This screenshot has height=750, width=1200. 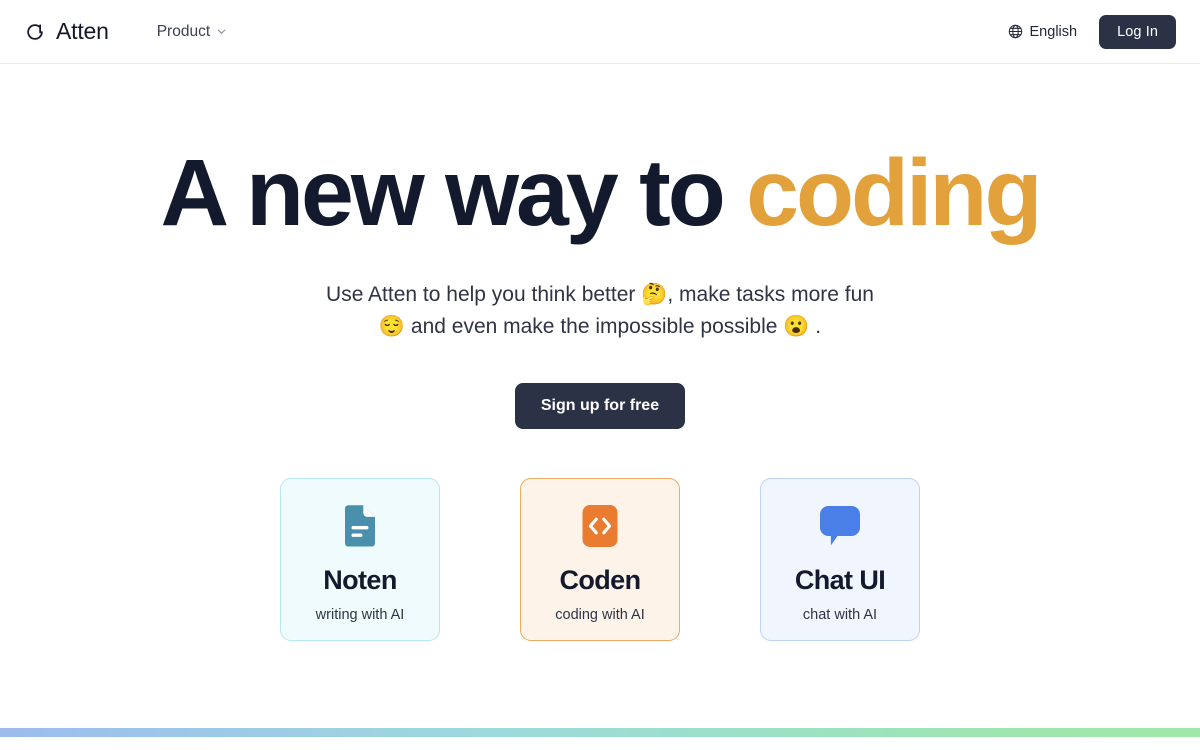 I want to click on product-card-subtitle: coding with AI, so click(x=600, y=614).